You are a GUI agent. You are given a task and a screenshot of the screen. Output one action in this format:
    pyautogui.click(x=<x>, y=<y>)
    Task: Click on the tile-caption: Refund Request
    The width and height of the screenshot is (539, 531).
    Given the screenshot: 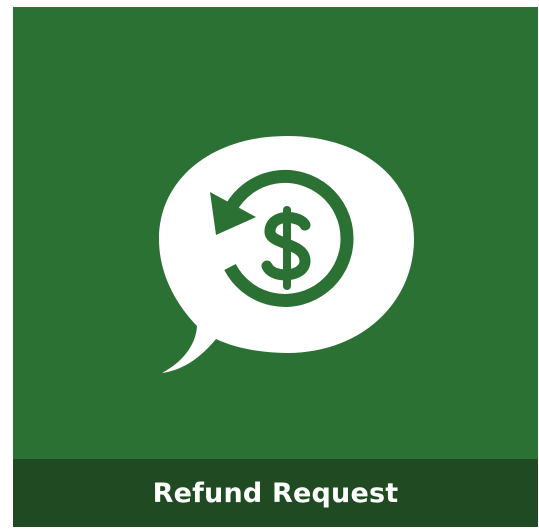 What is the action you would take?
    pyautogui.click(x=275, y=493)
    